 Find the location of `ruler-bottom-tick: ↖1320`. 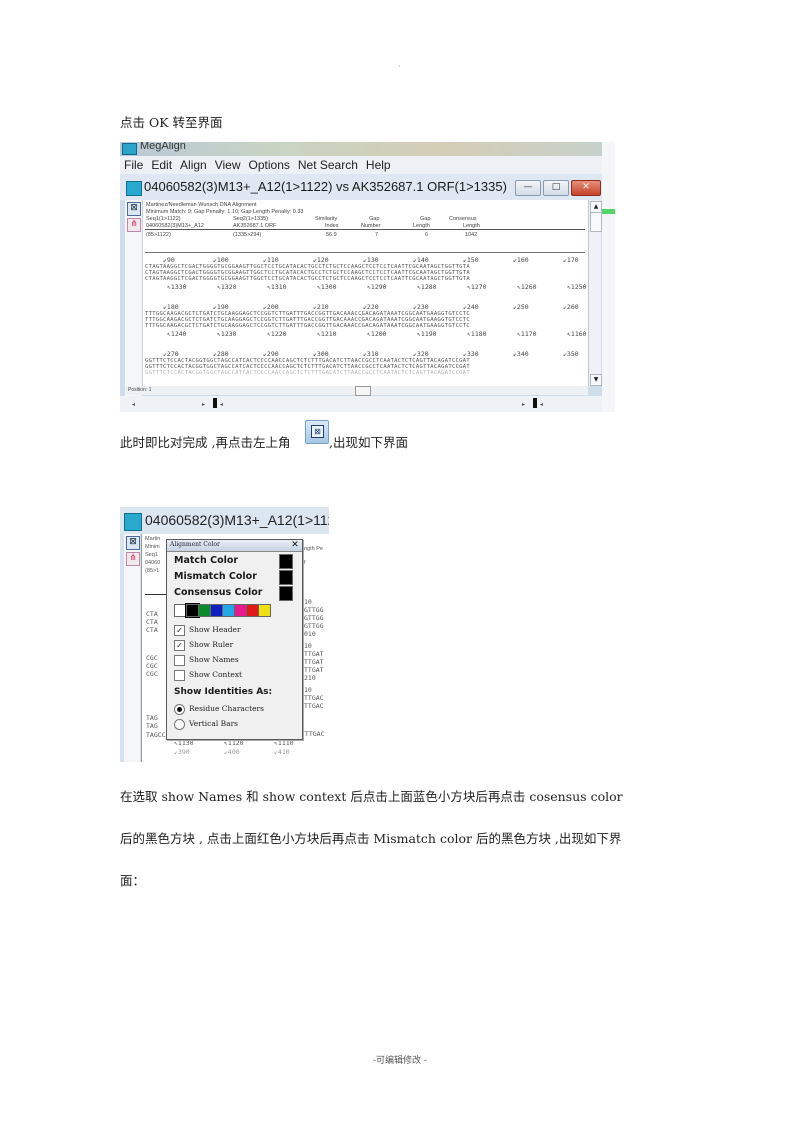

ruler-bottom-tick: ↖1320 is located at coordinates (227, 287).